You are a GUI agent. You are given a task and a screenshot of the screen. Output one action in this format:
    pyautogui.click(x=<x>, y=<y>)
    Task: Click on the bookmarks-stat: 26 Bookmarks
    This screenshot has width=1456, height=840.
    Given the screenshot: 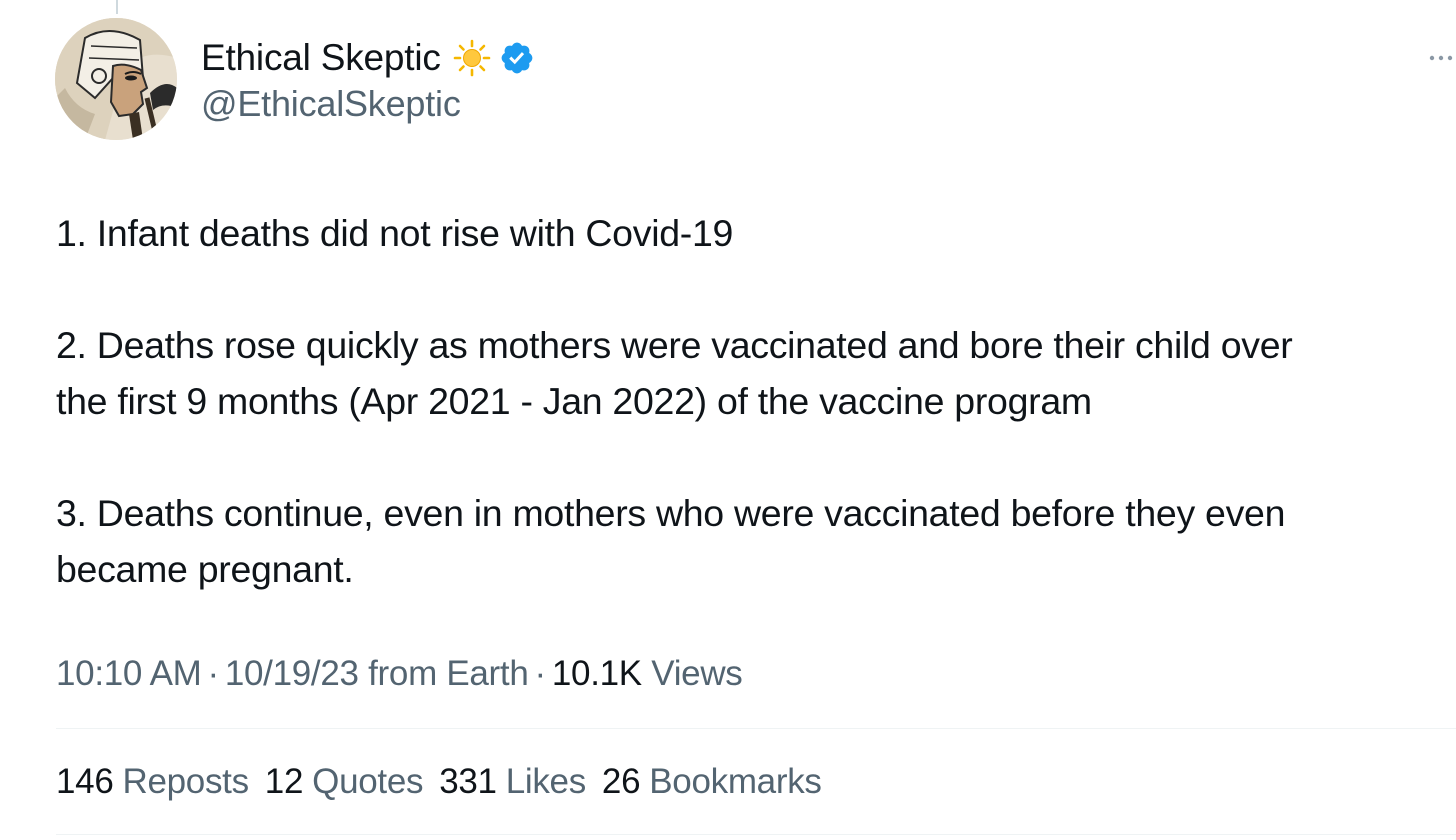 What is the action you would take?
    pyautogui.click(x=712, y=782)
    